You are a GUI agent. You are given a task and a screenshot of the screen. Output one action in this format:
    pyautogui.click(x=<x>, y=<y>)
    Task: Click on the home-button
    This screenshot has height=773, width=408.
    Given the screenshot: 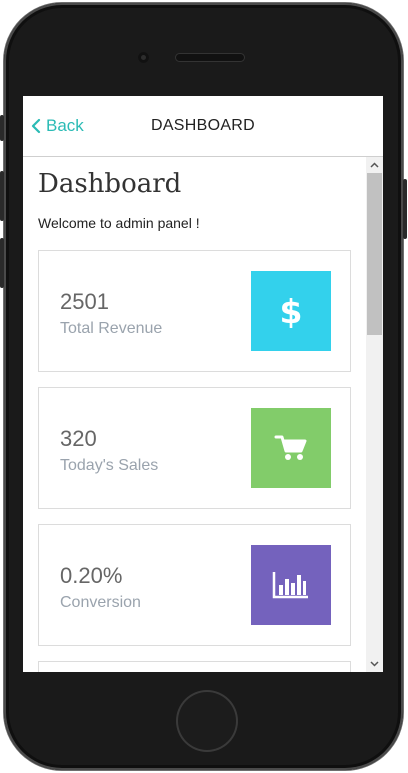 What is the action you would take?
    pyautogui.click(x=207, y=721)
    